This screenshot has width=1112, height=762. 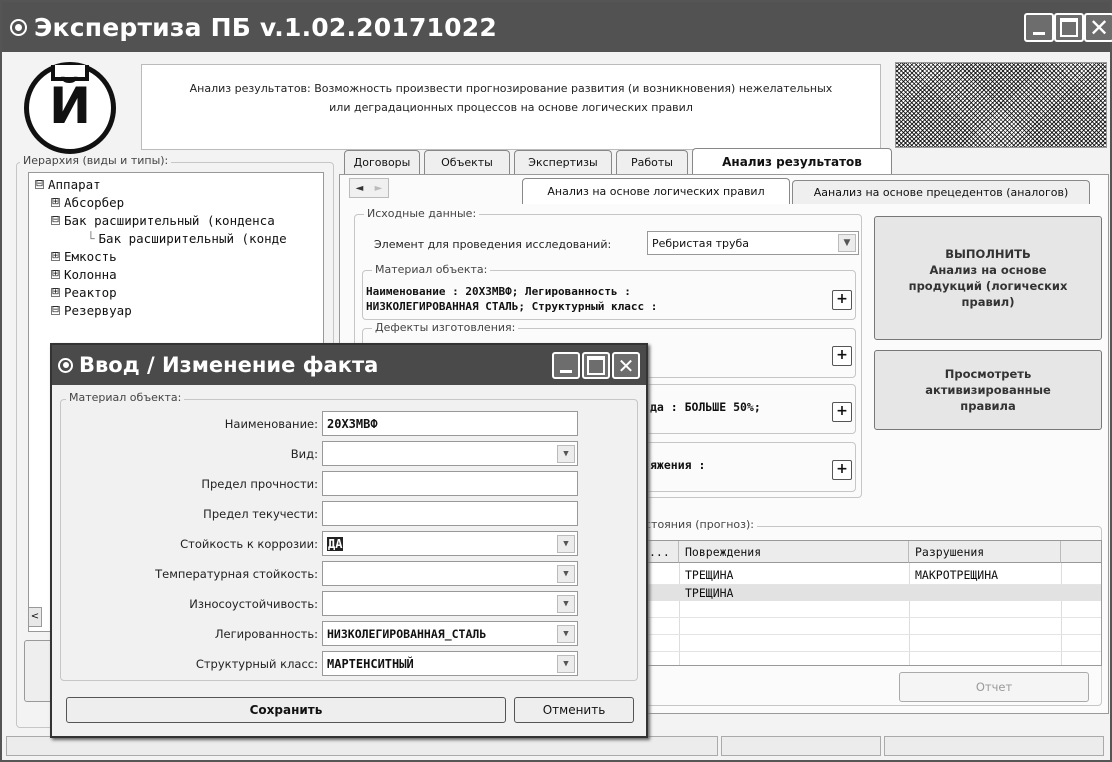 I want to click on defects-label: Дефекты изготовления:, so click(x=445, y=327).